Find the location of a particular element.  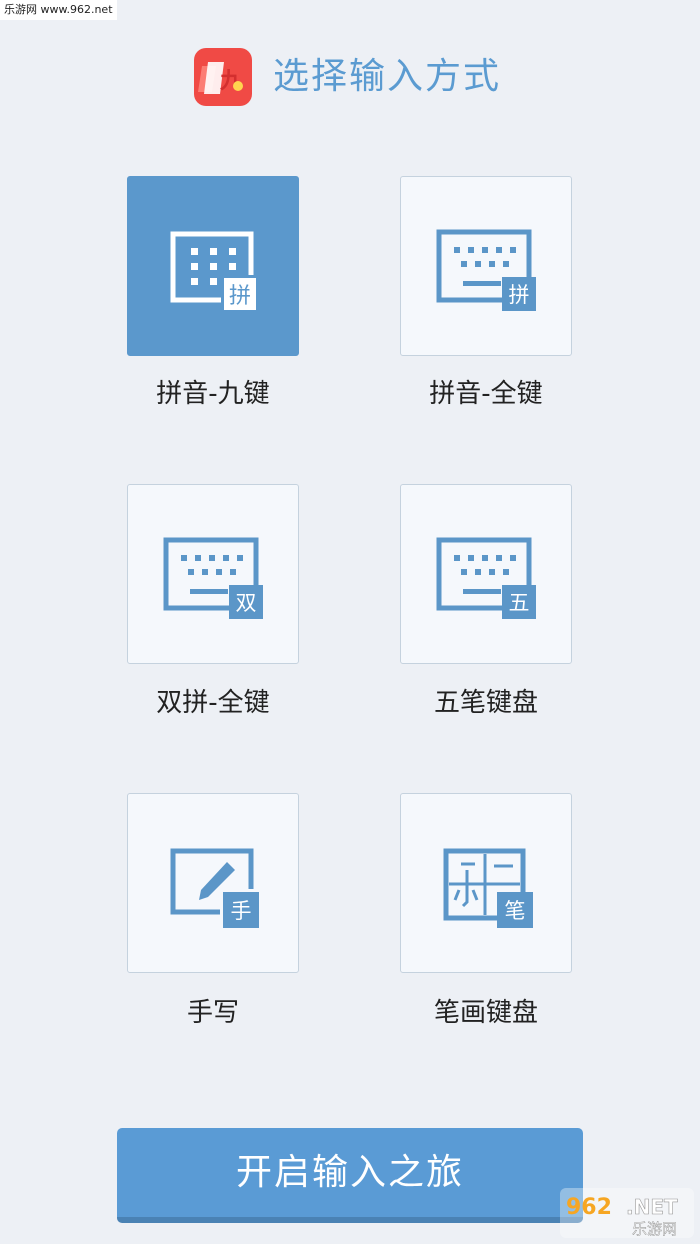

tile-badge: 五 is located at coordinates (519, 603).